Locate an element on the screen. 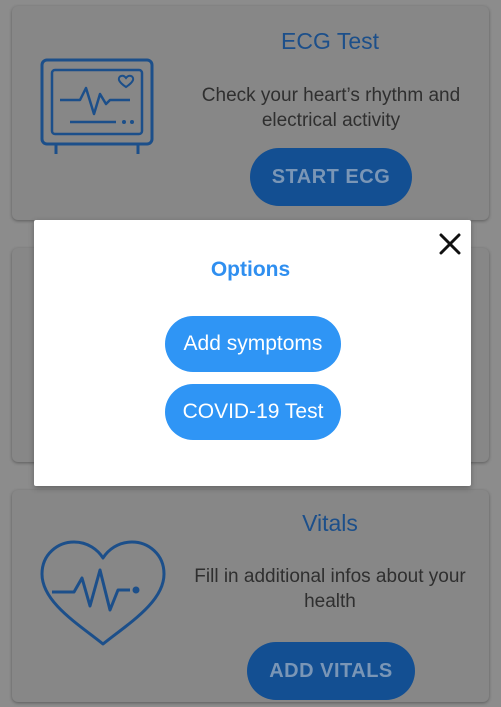 Image resolution: width=501 pixels, height=707 pixels. close-button is located at coordinates (450, 244).